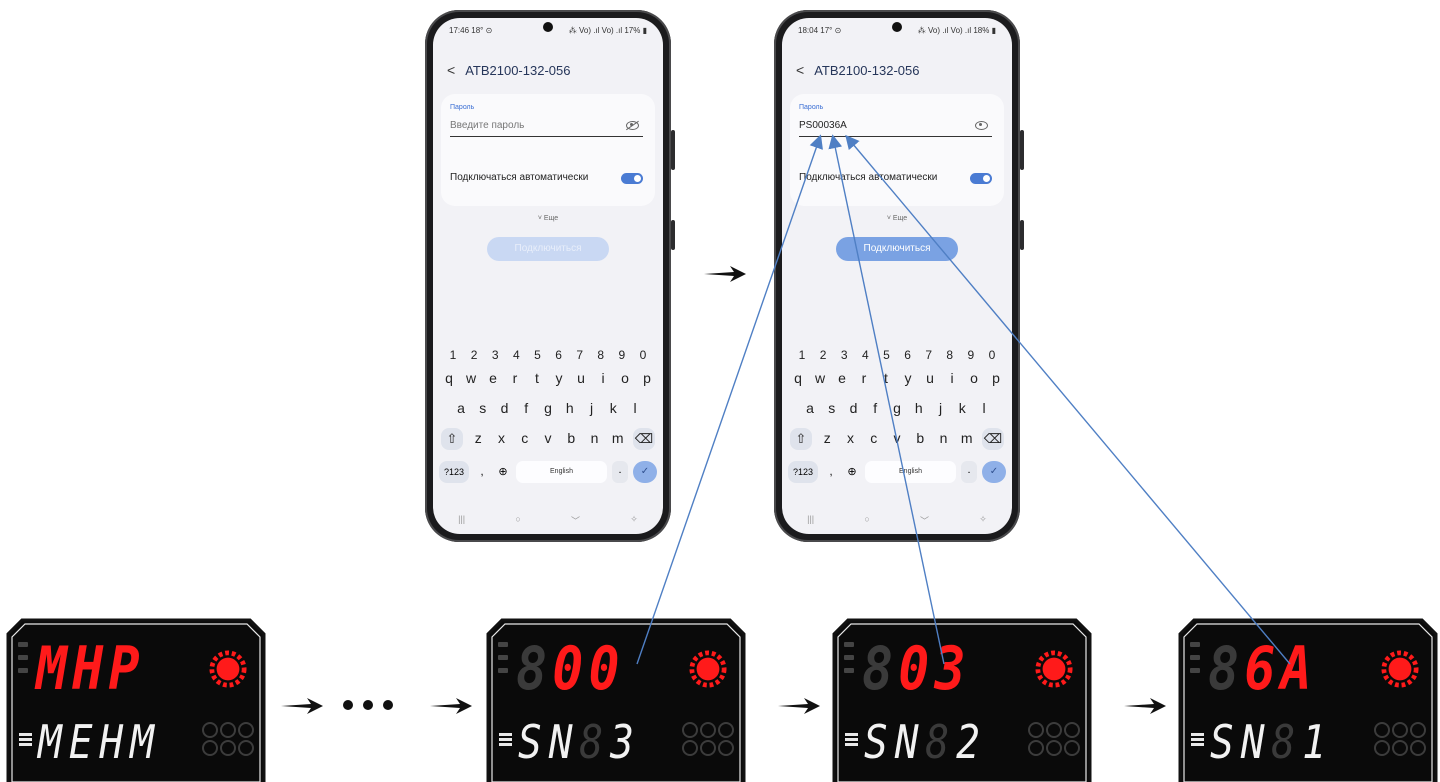 The width and height of the screenshot is (1440, 782). Describe the element at coordinates (886, 378) in the screenshot. I see `key-t: t` at that location.